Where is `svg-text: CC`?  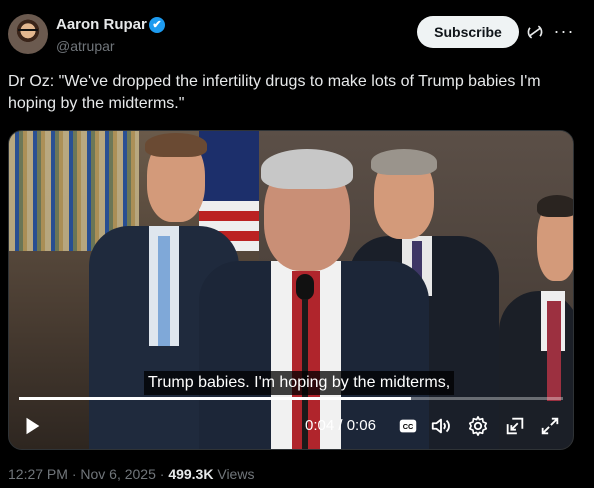
svg-text: CC is located at coordinates (408, 426).